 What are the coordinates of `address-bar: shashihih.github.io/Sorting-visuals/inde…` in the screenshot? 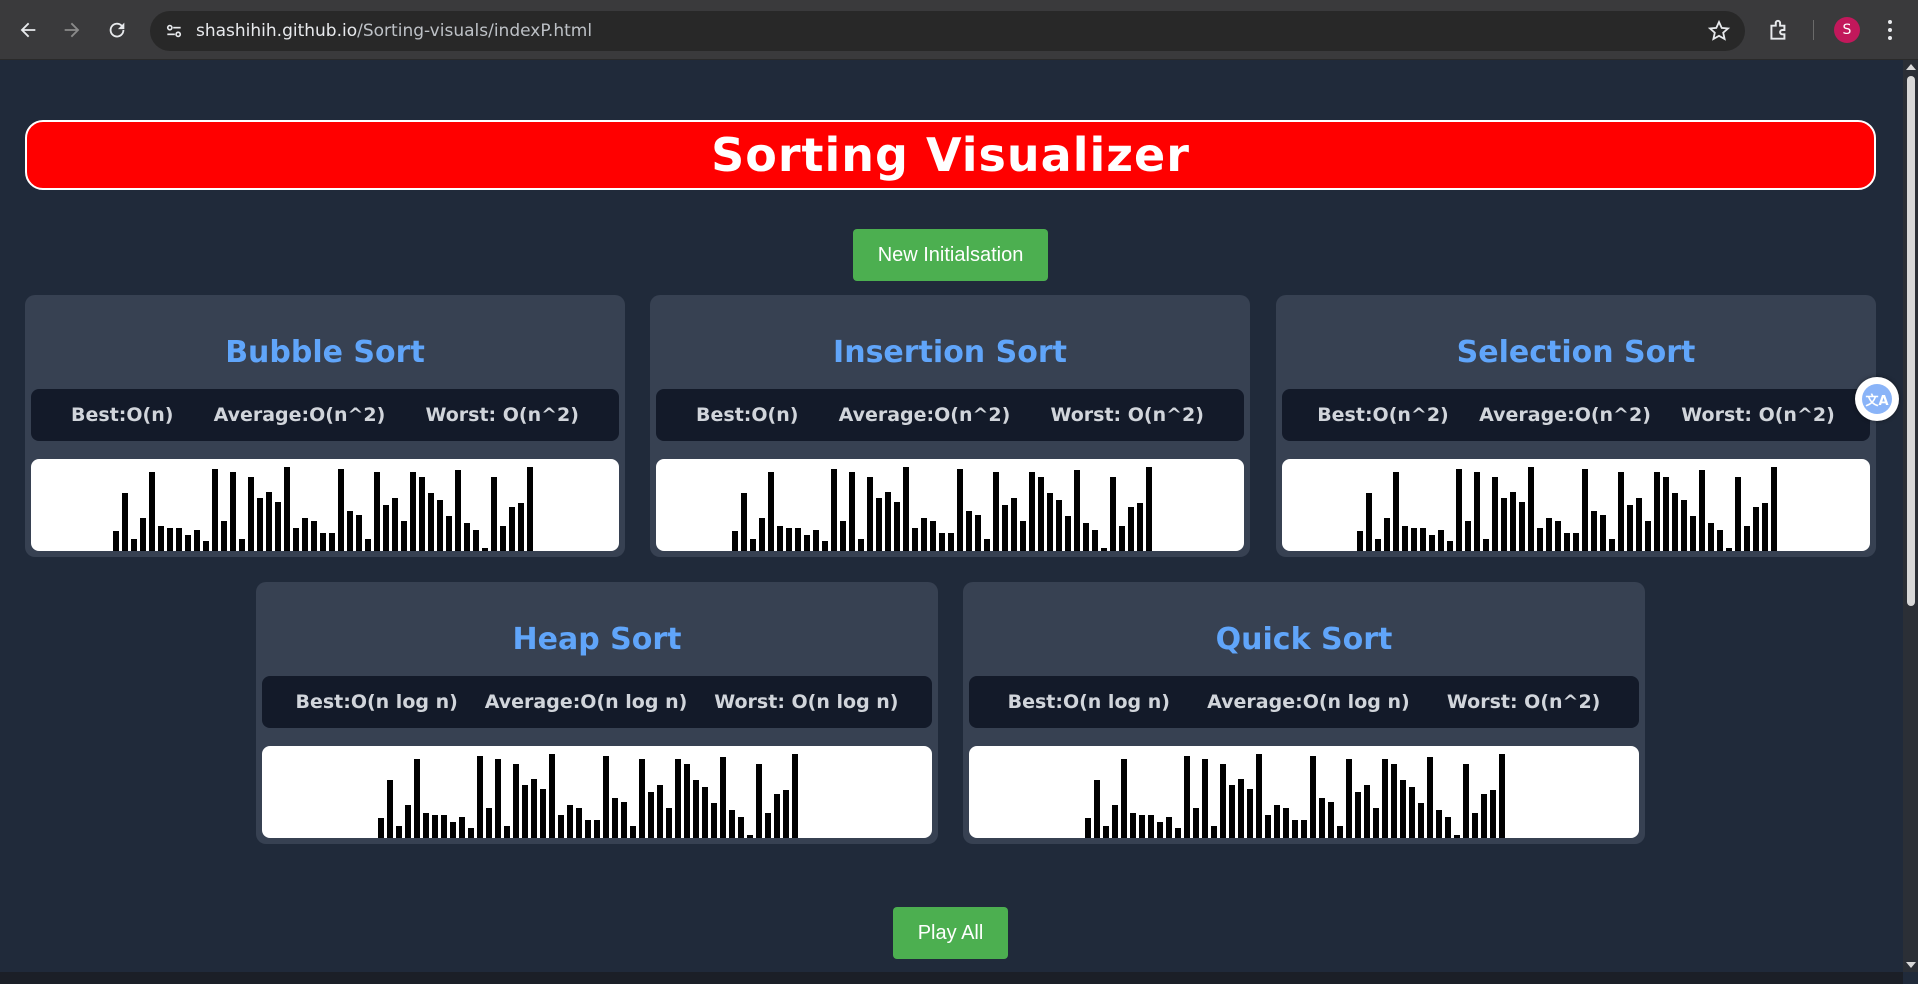 It's located at (947, 31).